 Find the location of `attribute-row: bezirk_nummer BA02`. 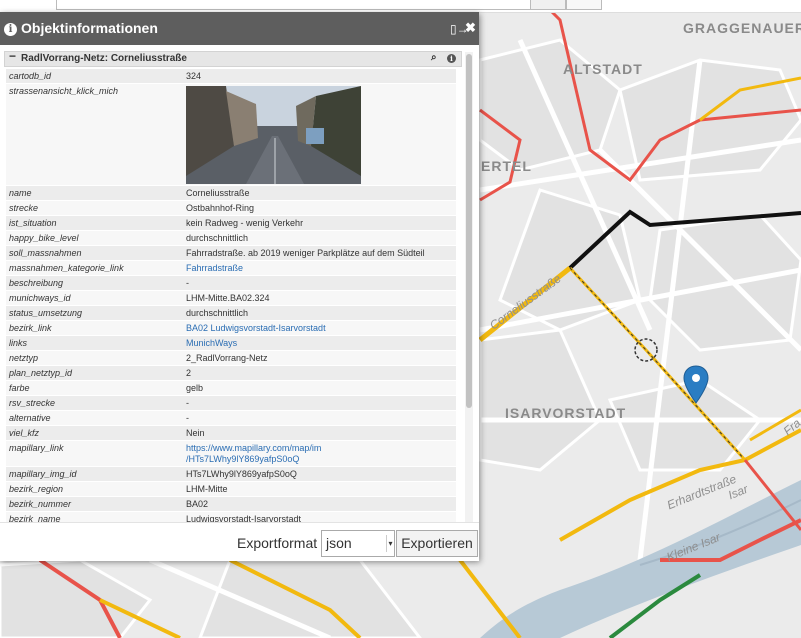

attribute-row: bezirk_nummer BA02 is located at coordinates (231, 504).